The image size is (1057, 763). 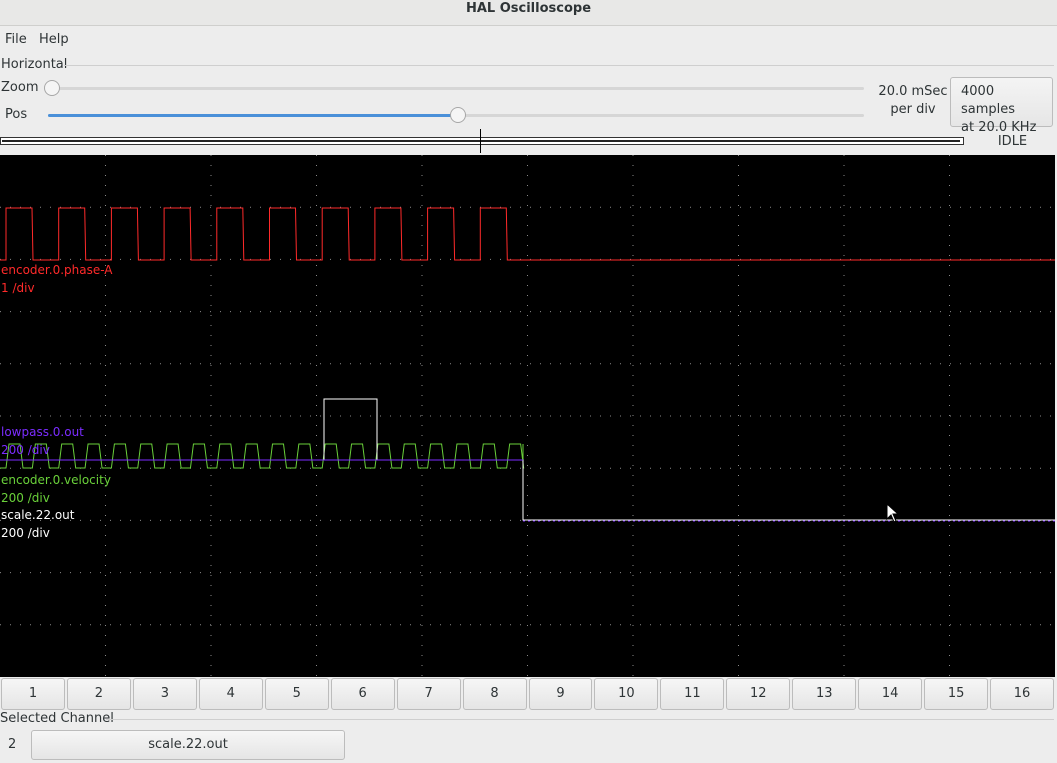 What do you see at coordinates (528, 8) in the screenshot?
I see `window-title: HAL Oscilloscope` at bounding box center [528, 8].